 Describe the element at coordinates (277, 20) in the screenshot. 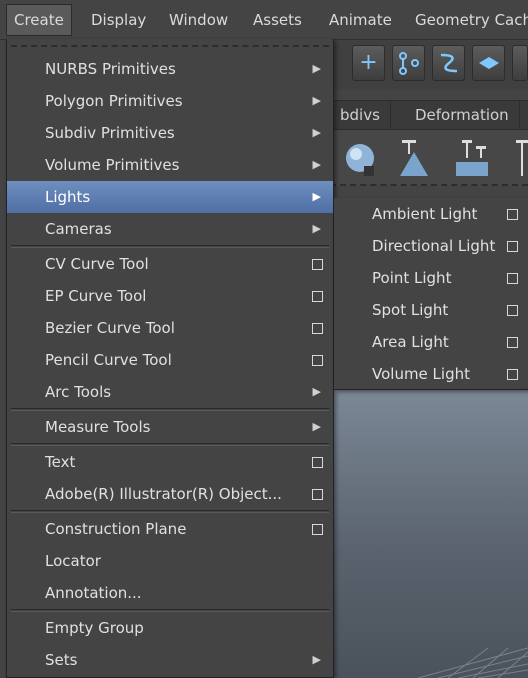

I see `menu-assets: Assets` at that location.